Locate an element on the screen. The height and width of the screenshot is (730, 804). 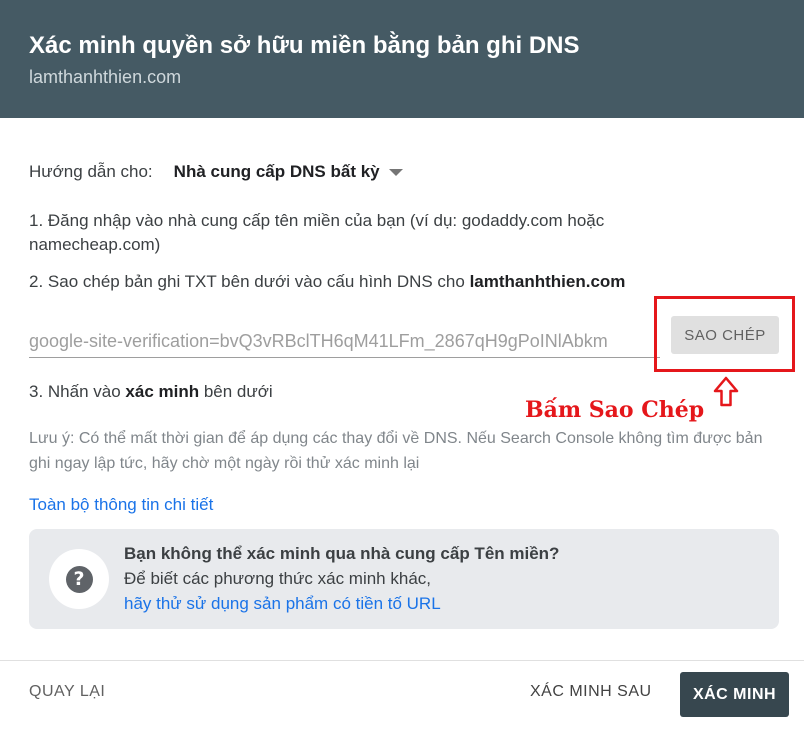
step-3: 3. Nhấn vào xác minh bên dưới is located at coordinates (151, 392).